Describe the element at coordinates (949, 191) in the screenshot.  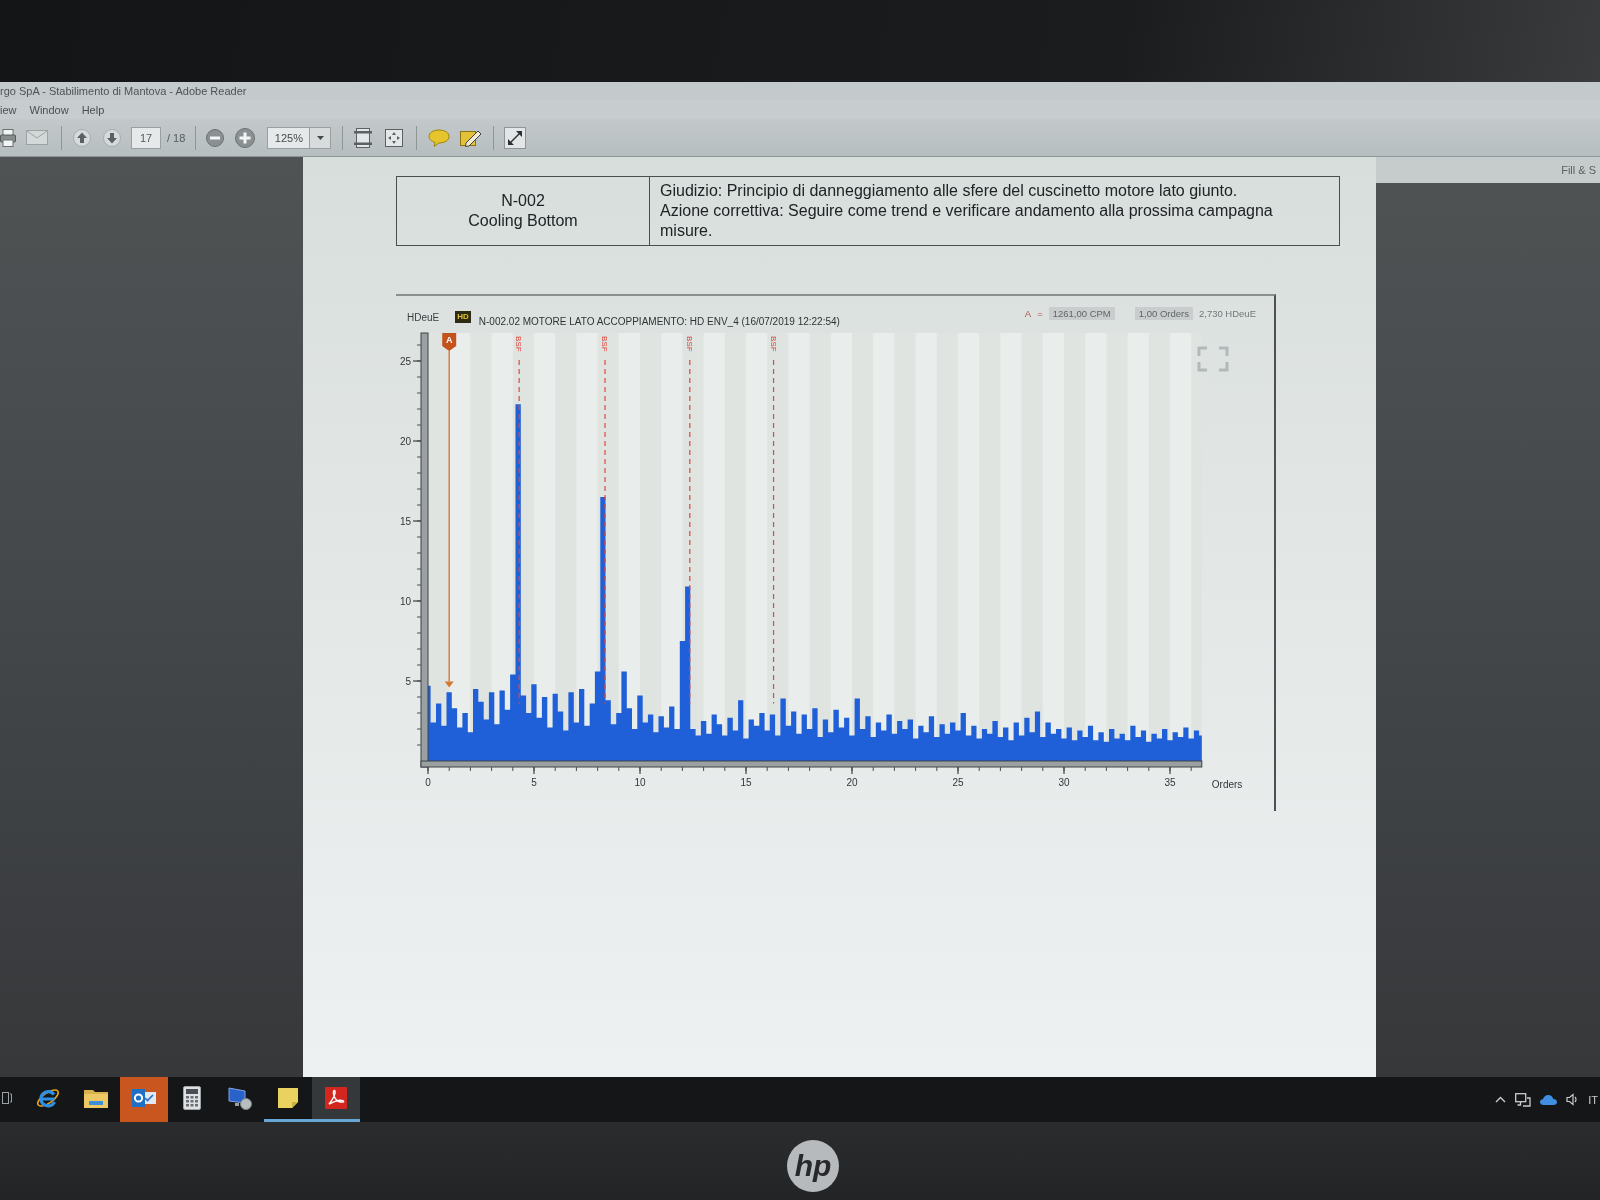
I see `note-text: Giudizio: Principio di danneggiamento alle sfere del cuscinetto motore lato giunto.` at that location.